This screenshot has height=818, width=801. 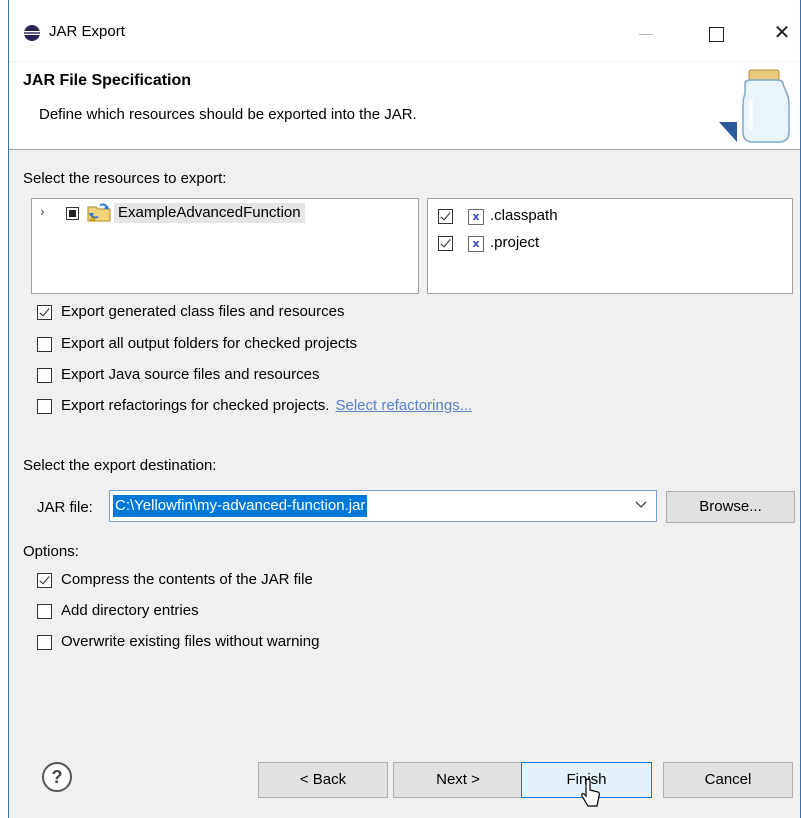 What do you see at coordinates (32, 33) in the screenshot?
I see `eclipse-app-icon` at bounding box center [32, 33].